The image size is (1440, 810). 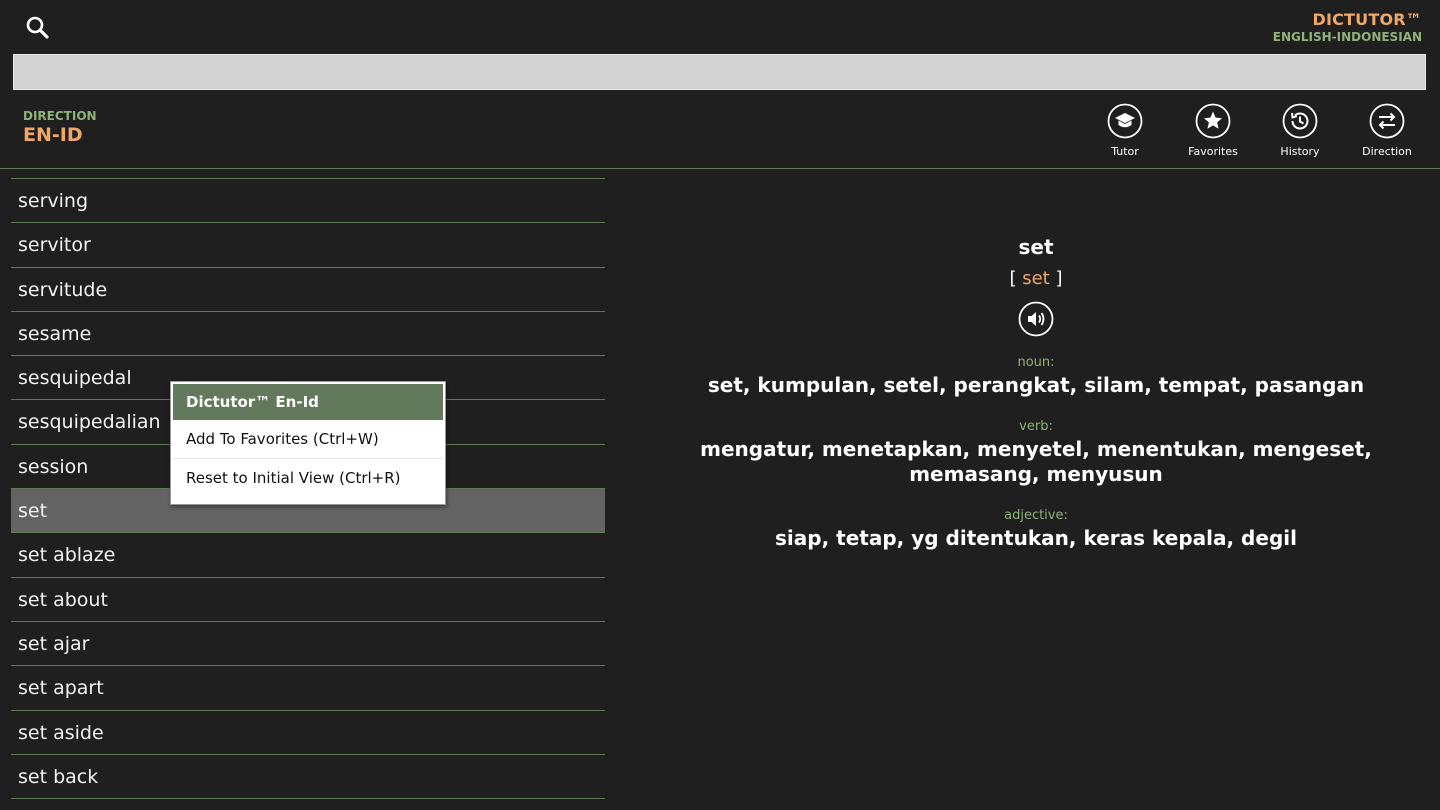 I want to click on app-branding: DICTUTOR™ ENGLISH-INDONESIAN, so click(x=1347, y=27).